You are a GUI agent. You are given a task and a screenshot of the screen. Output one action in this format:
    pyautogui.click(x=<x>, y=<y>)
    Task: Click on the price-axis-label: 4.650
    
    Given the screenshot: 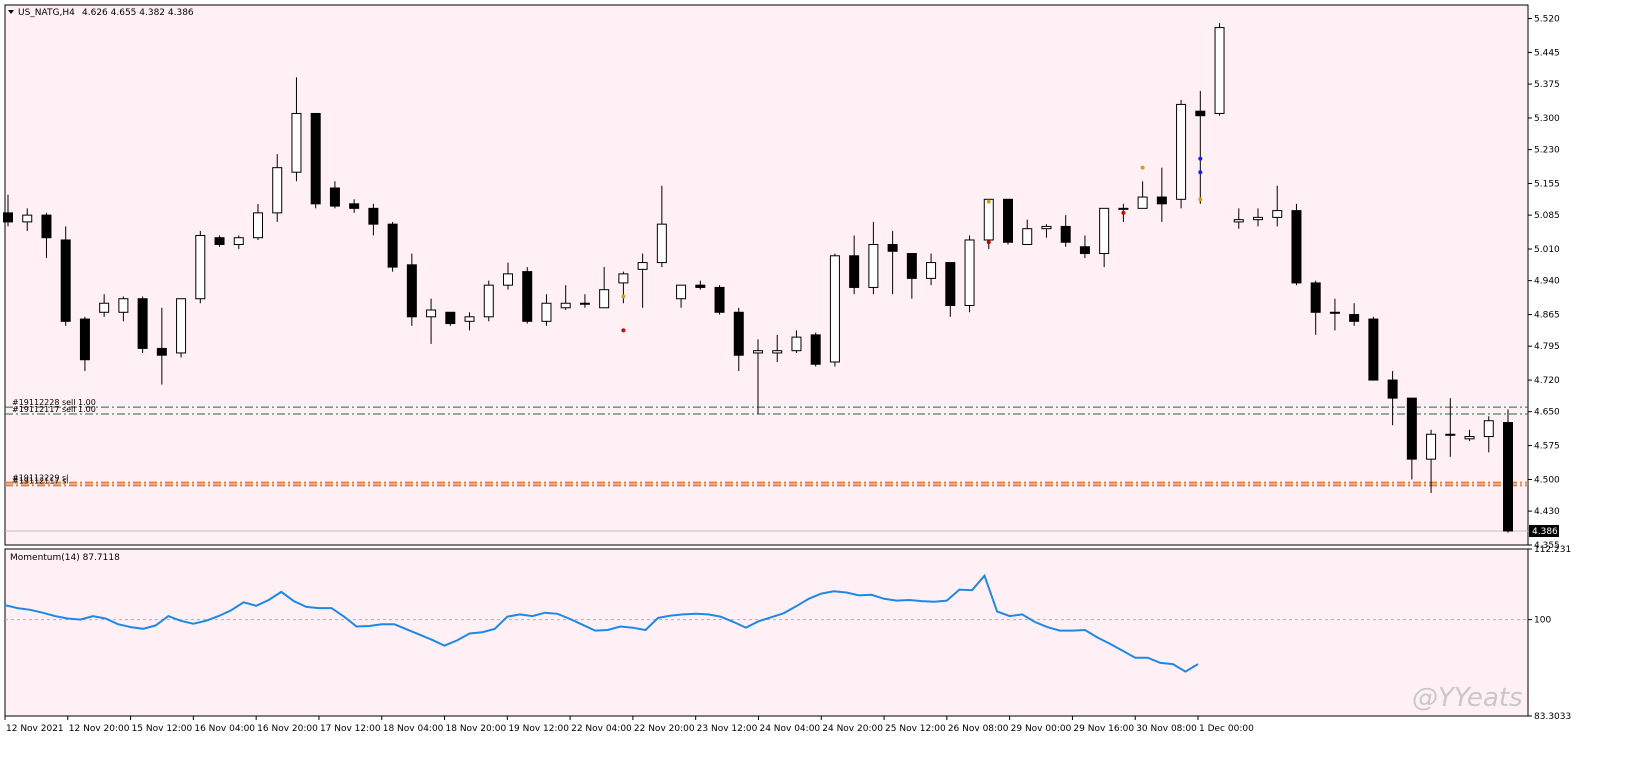 What is the action you would take?
    pyautogui.click(x=1547, y=413)
    